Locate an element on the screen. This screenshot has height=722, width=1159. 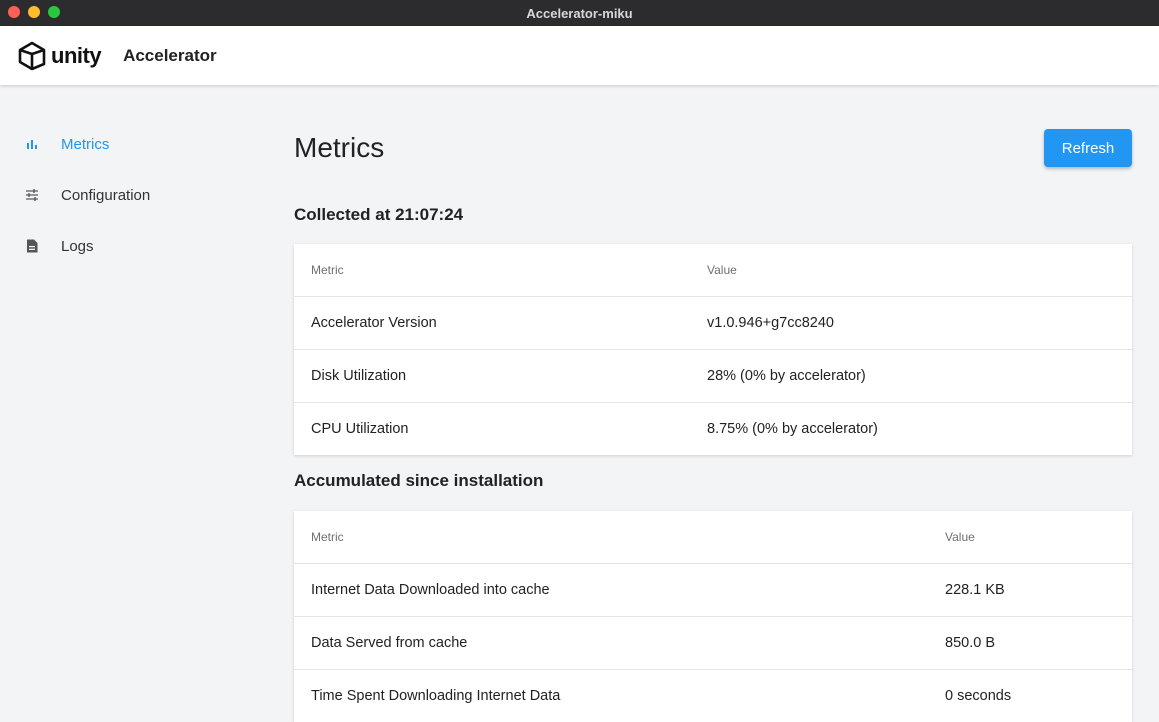
window-title: Accelerator-miku is located at coordinates (579, 13).